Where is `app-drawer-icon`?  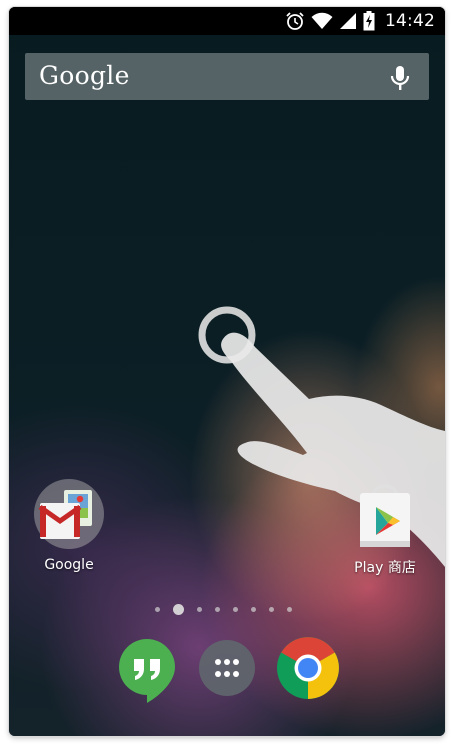
app-drawer-icon is located at coordinates (227, 668).